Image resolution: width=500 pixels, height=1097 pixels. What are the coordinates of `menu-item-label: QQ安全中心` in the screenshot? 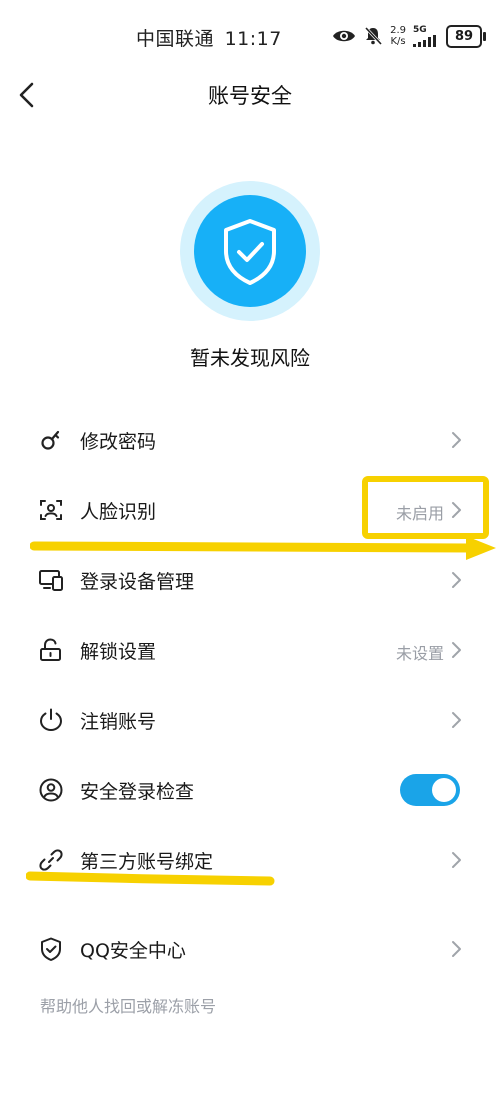 It's located at (133, 951).